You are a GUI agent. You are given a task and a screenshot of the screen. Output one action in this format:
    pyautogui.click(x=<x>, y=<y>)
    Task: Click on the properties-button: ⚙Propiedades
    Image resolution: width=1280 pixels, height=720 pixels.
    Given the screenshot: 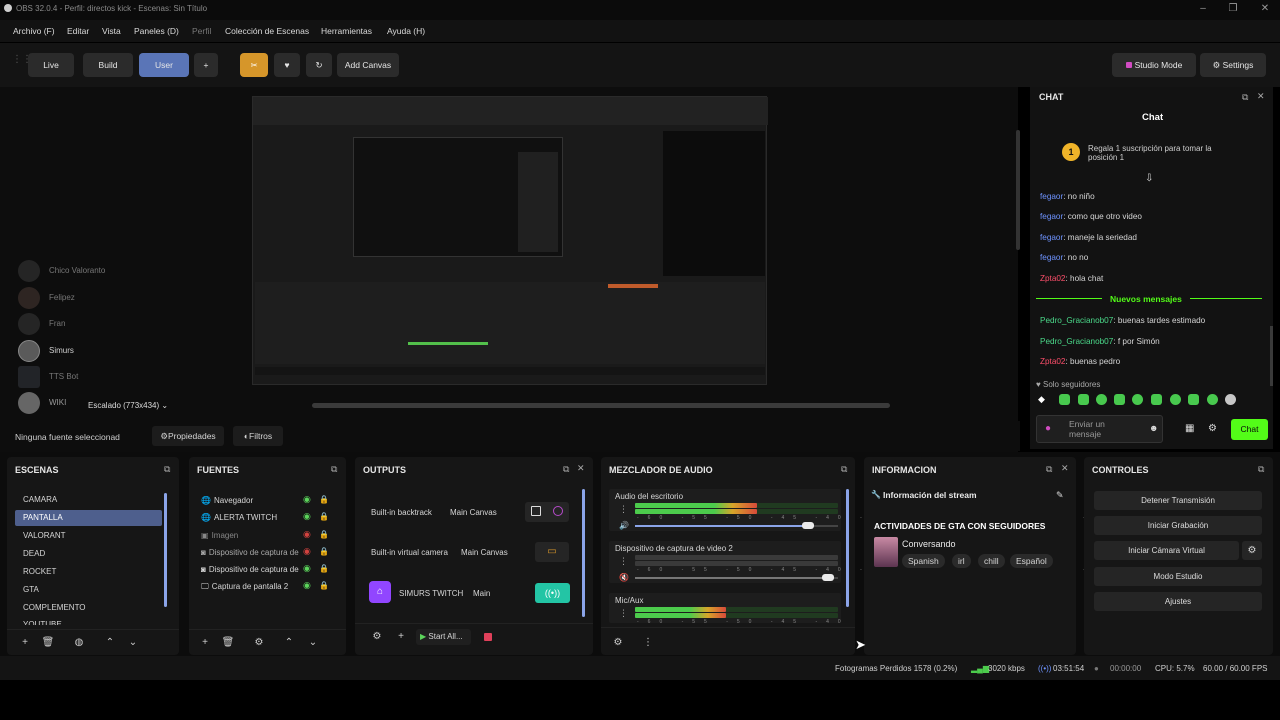 What is the action you would take?
    pyautogui.click(x=188, y=436)
    